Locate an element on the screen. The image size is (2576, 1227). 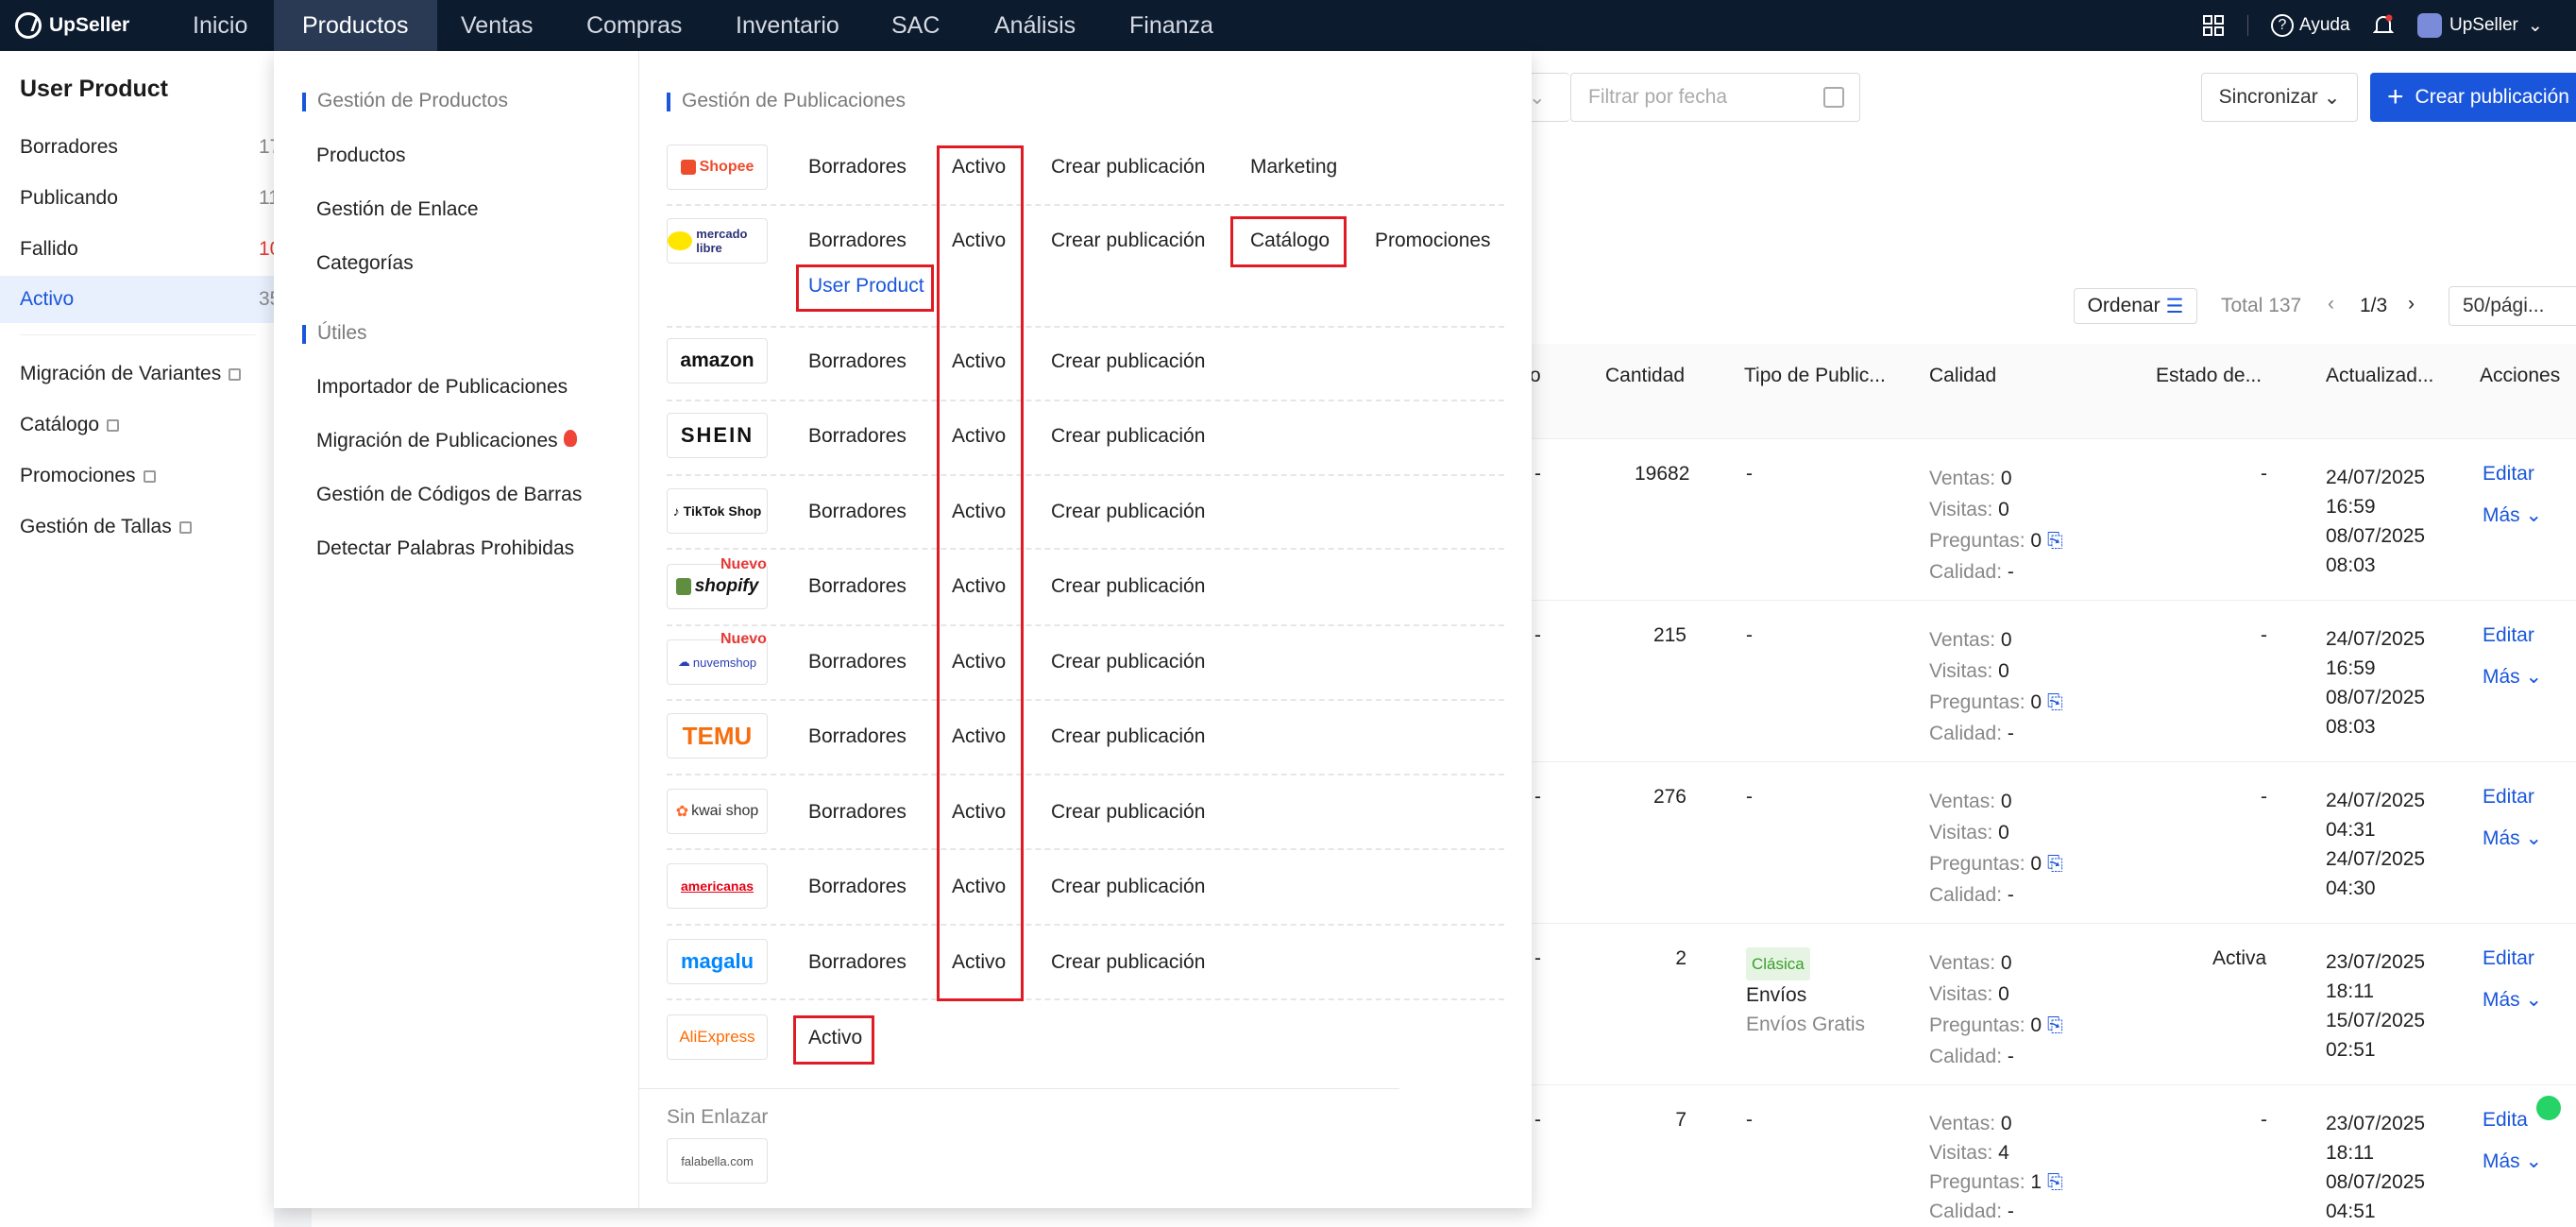
next-page-icon: › is located at coordinates (2411, 304).